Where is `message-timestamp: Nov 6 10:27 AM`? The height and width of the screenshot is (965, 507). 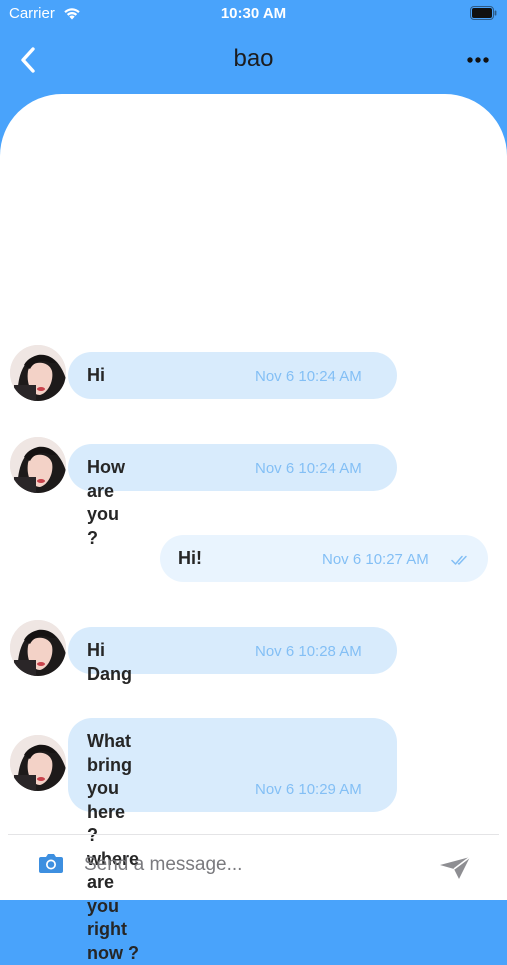
message-timestamp: Nov 6 10:27 AM is located at coordinates (375, 559).